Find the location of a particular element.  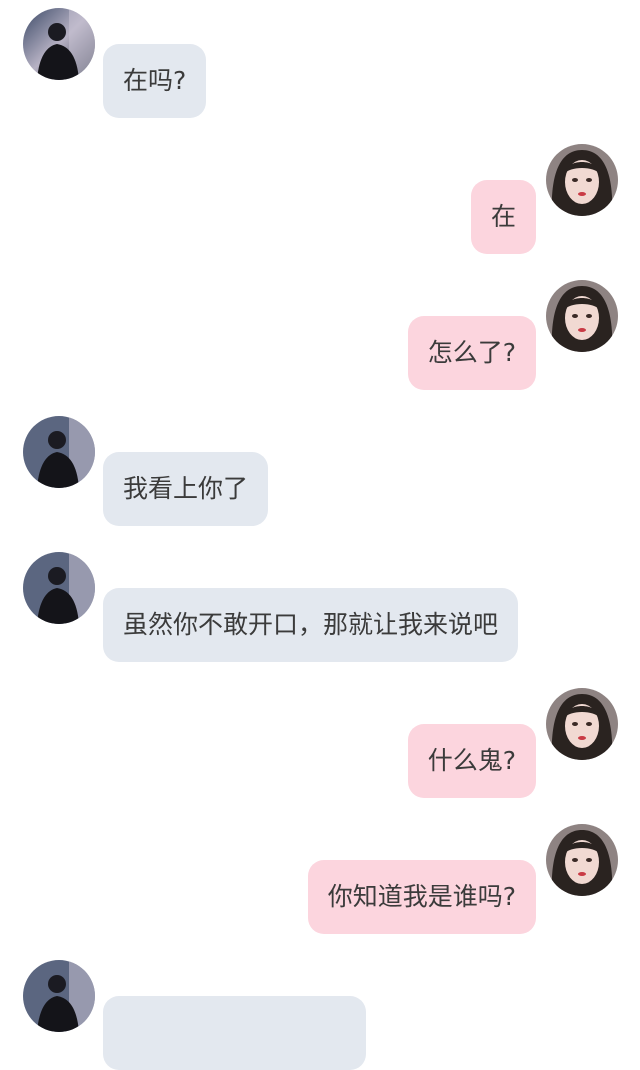

message-text: 我看上你了 is located at coordinates (186, 488).